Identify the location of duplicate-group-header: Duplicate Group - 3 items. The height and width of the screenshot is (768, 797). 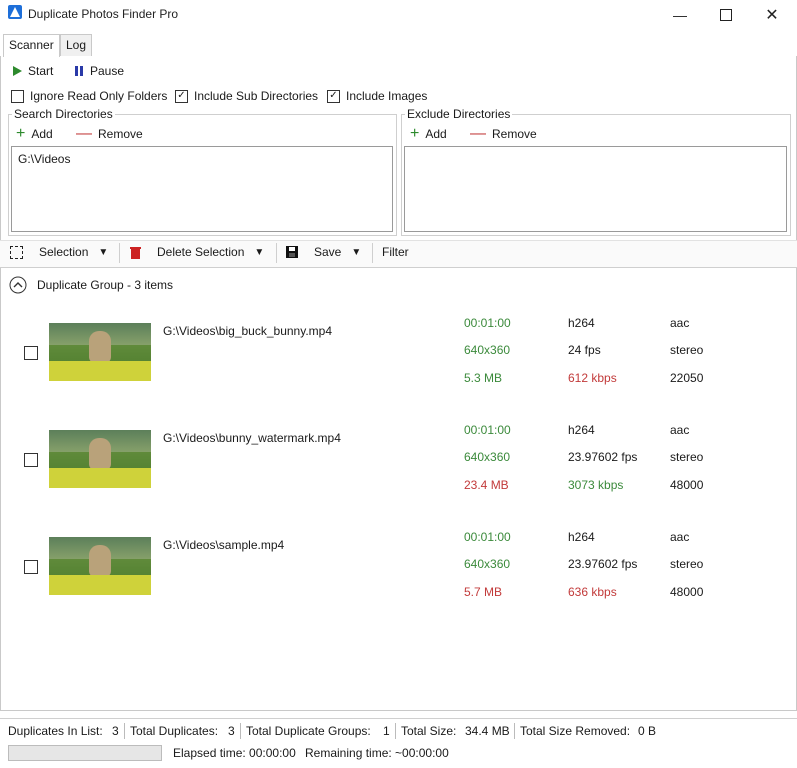
(91, 285).